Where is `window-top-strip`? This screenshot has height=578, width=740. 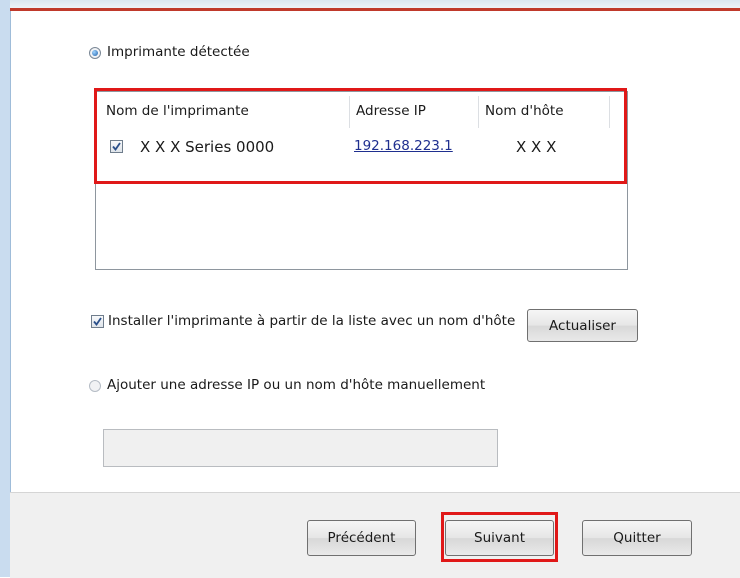 window-top-strip is located at coordinates (375, 4).